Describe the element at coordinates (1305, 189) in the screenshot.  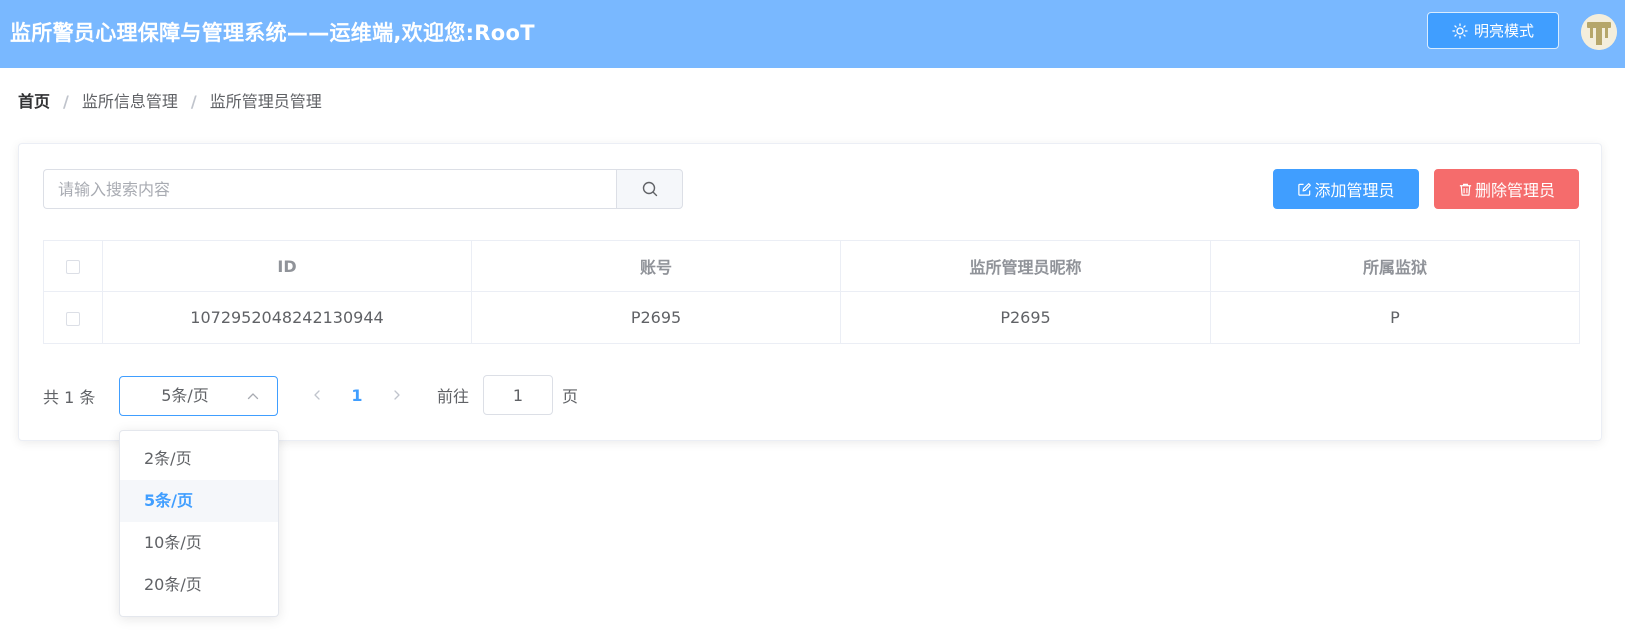
I see `edit-icon` at that location.